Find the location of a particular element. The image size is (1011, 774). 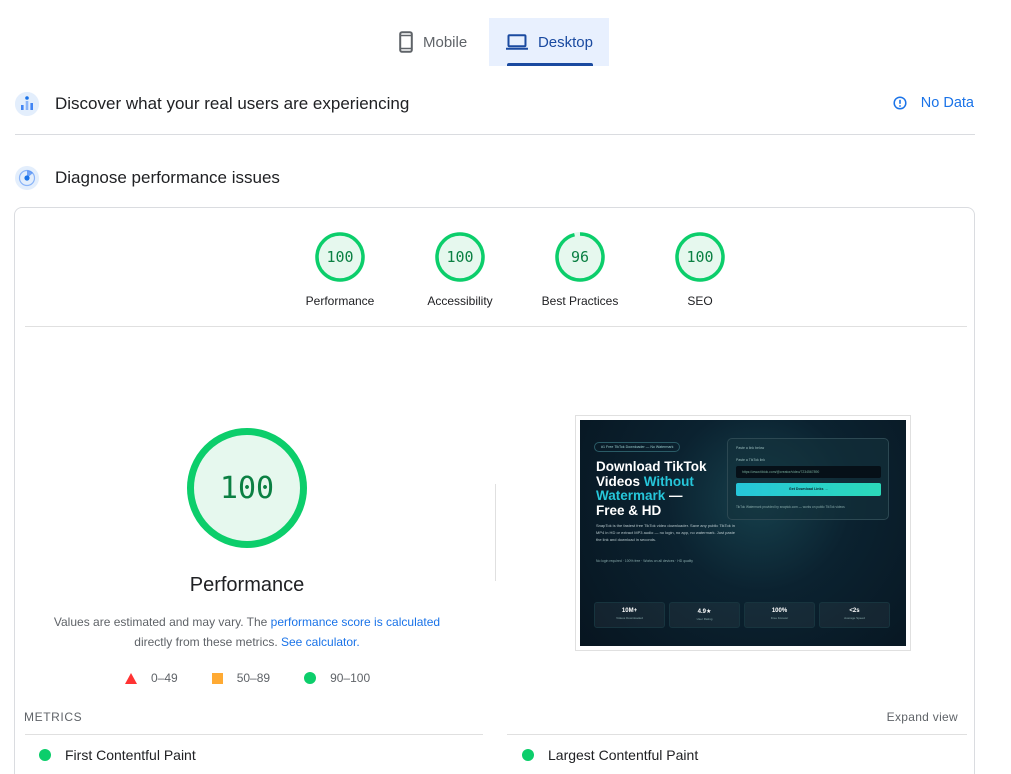

stat-value: 10M+ is located at coordinates (629, 611).